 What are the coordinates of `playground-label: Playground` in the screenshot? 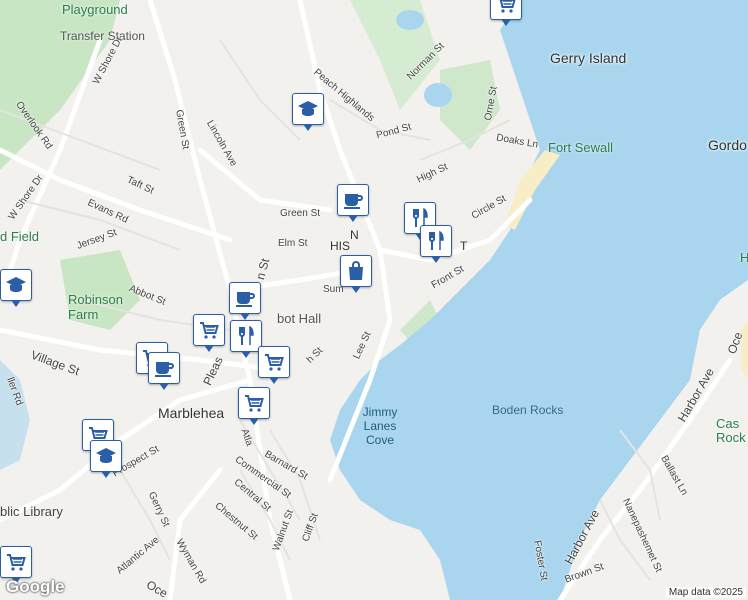 It's located at (95, 9).